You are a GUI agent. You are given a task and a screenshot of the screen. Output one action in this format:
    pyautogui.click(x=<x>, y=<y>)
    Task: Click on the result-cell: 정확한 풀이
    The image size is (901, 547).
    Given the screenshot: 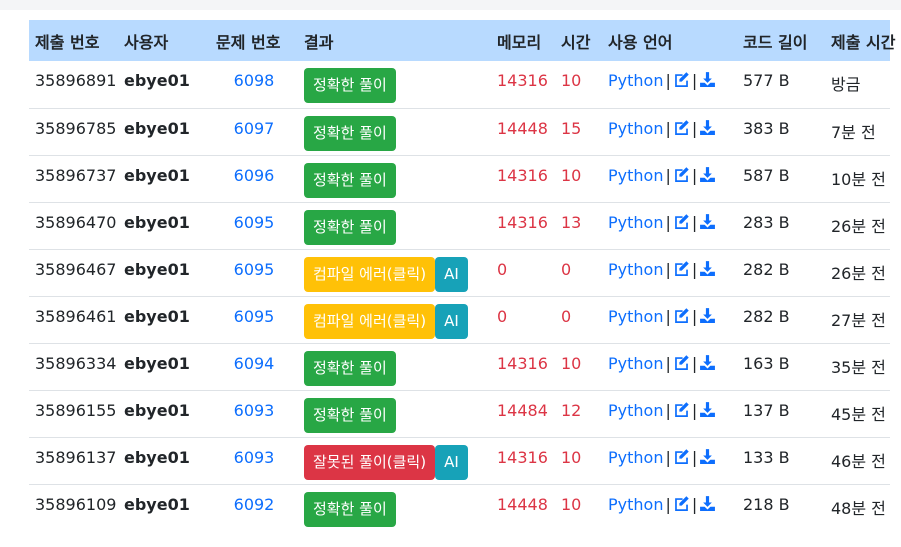 What is the action you would take?
    pyautogui.click(x=394, y=507)
    